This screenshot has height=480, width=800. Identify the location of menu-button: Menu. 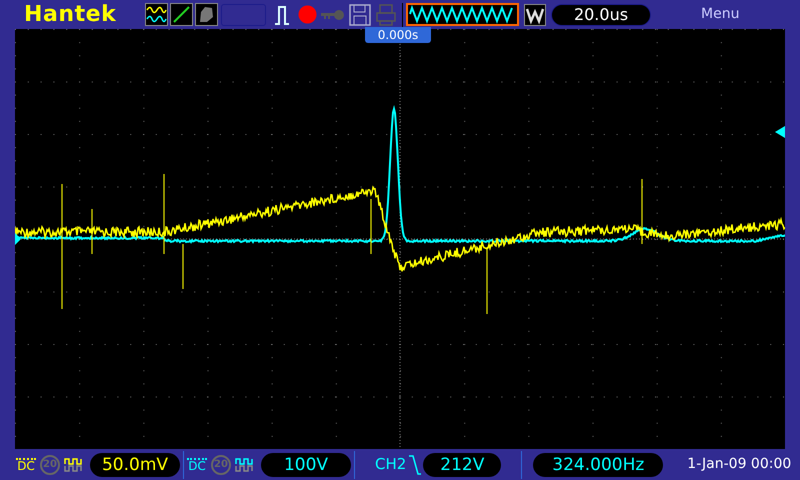
(720, 14).